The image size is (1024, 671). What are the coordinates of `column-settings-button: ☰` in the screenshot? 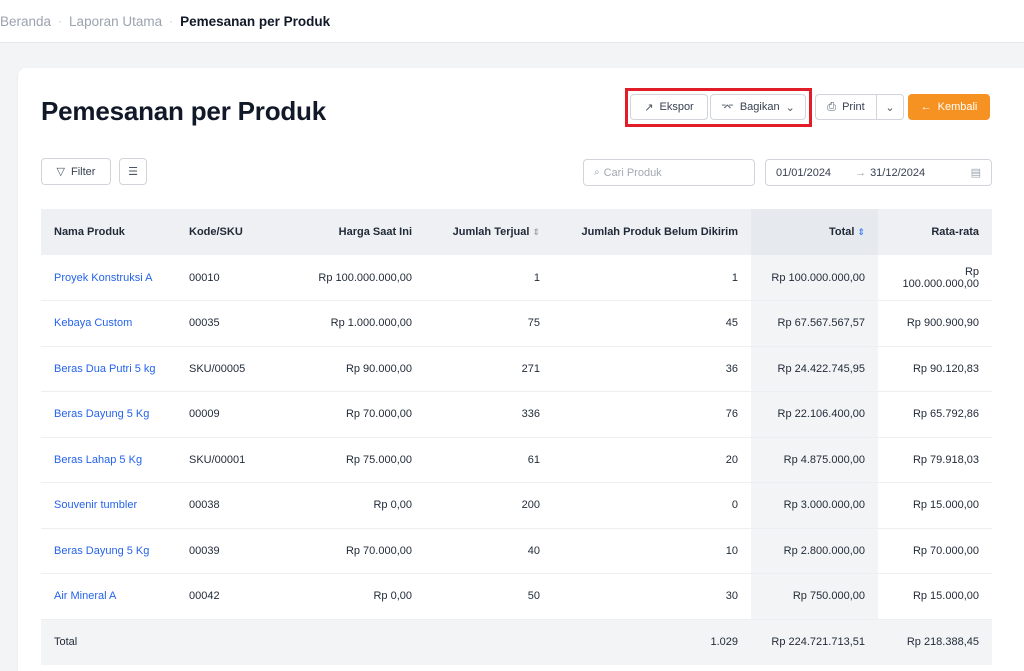 It's located at (133, 171).